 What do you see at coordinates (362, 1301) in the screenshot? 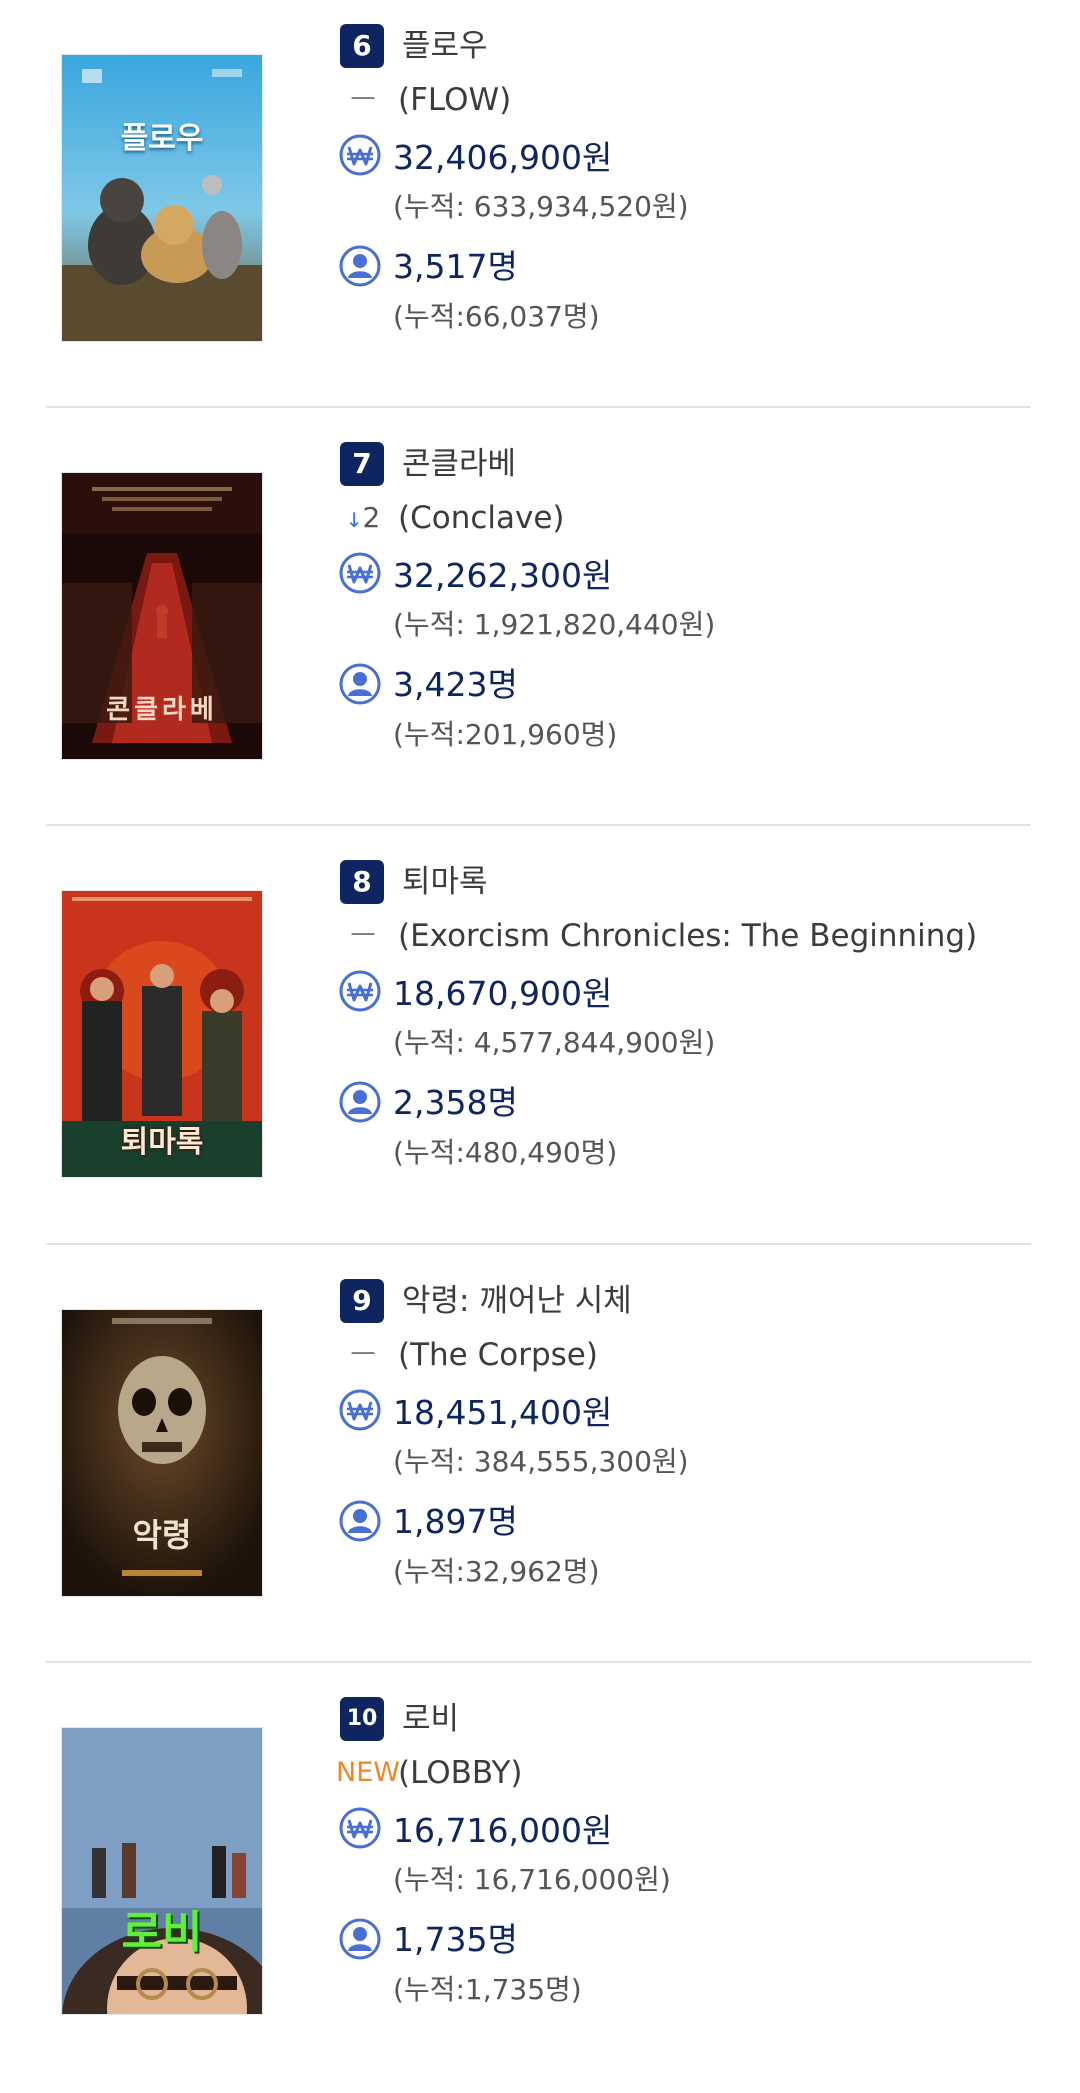
I see `rank-badge: 9` at bounding box center [362, 1301].